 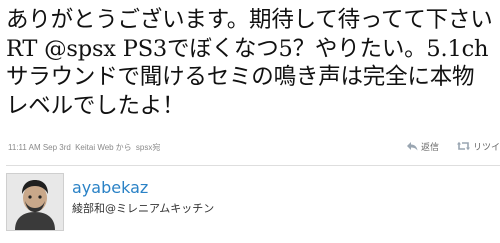 What do you see at coordinates (80, 49) in the screenshot?
I see `mention-link: @spsx` at bounding box center [80, 49].